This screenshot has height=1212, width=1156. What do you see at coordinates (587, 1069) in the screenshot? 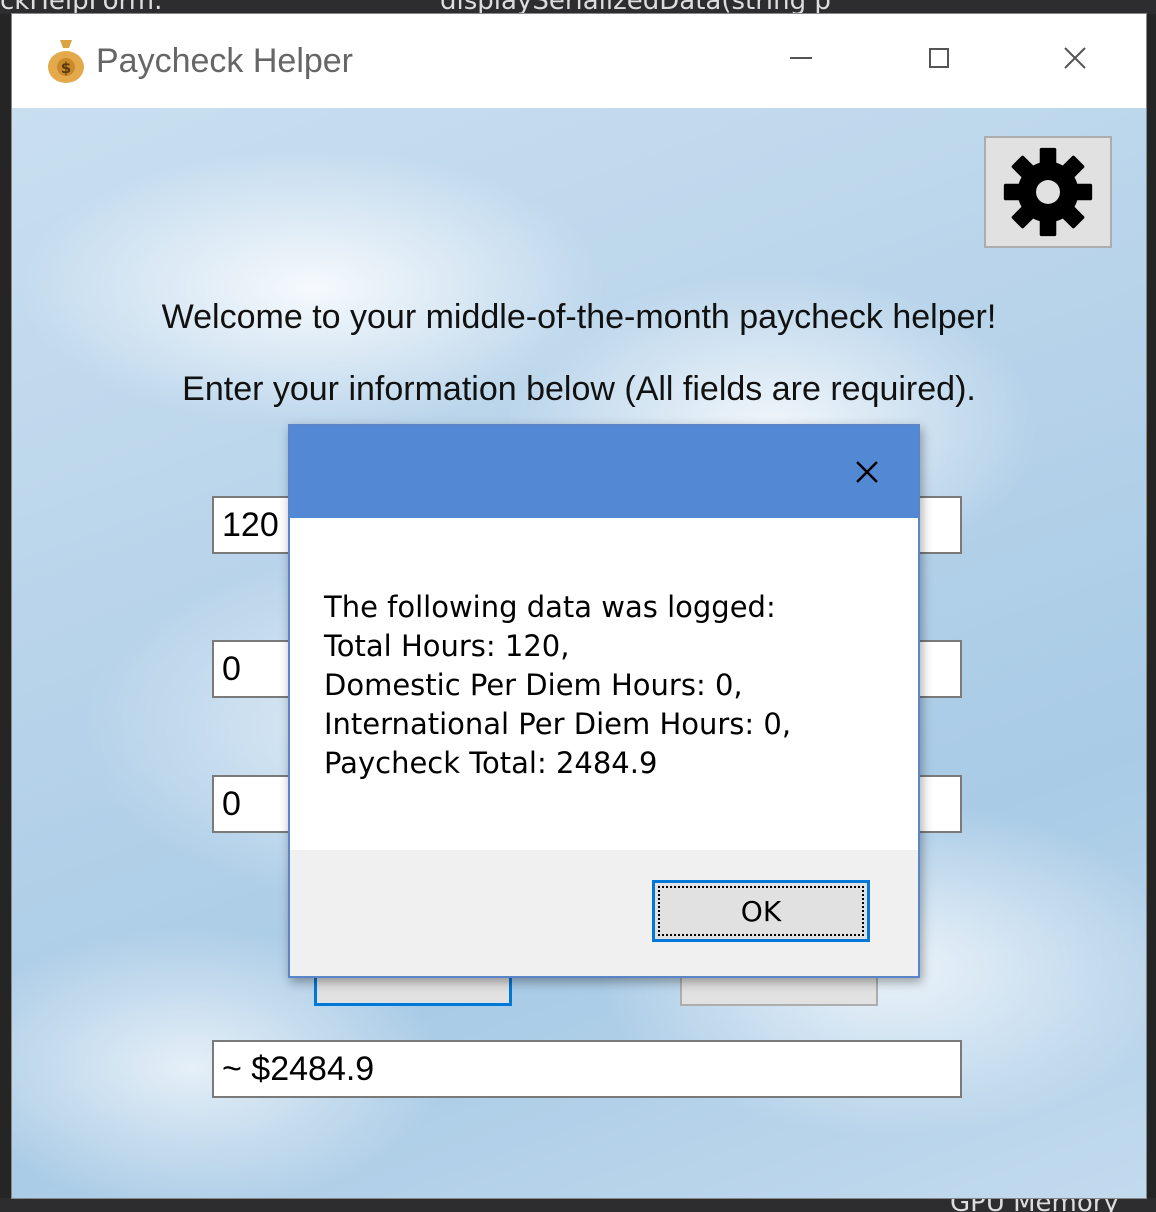
I see `paycheck-result-field: ~ $2484.9` at bounding box center [587, 1069].